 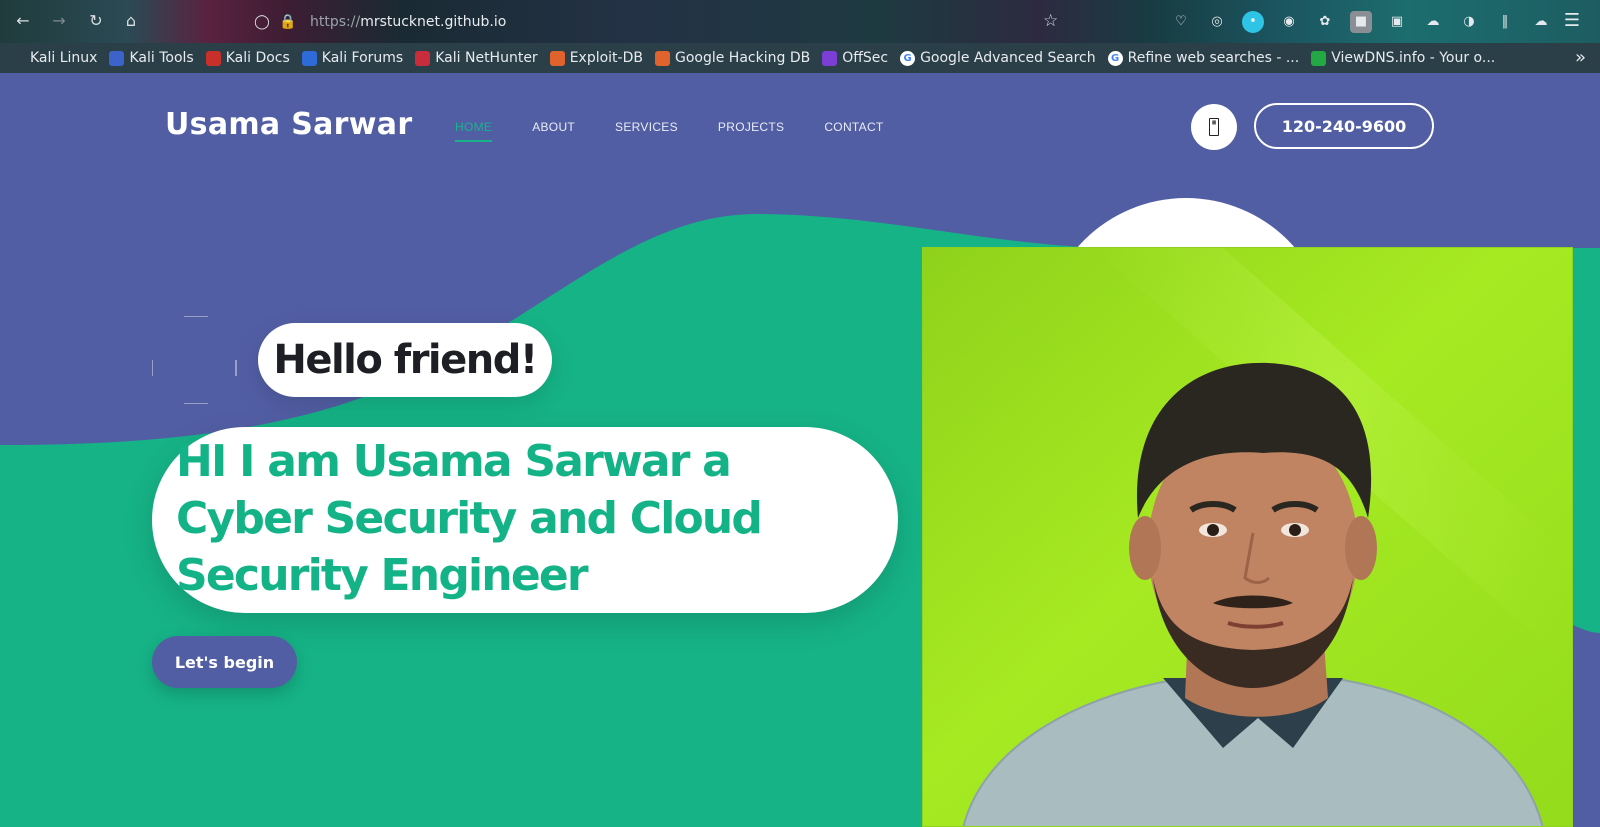 I want to click on bookmark-label: Kali Tools, so click(x=161, y=58).